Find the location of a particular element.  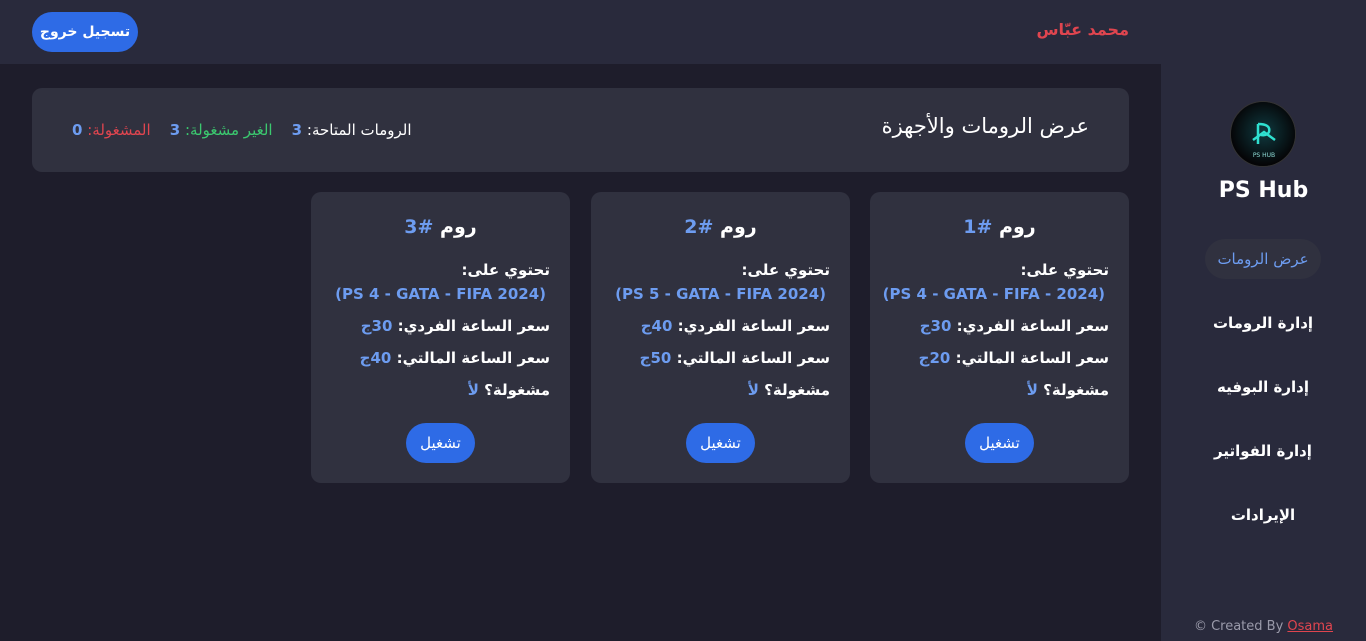

ps-hub-logo: PS HUB is located at coordinates (1263, 134).